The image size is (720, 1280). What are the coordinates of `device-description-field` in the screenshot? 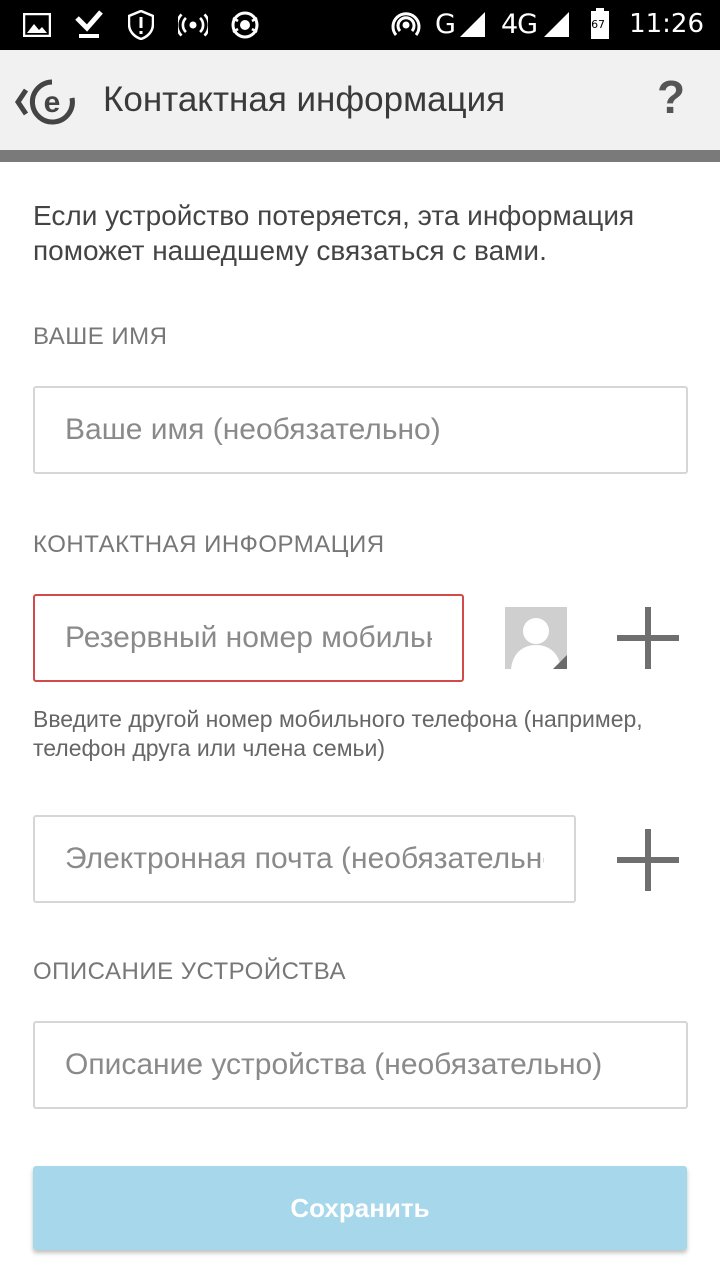 It's located at (360, 1065).